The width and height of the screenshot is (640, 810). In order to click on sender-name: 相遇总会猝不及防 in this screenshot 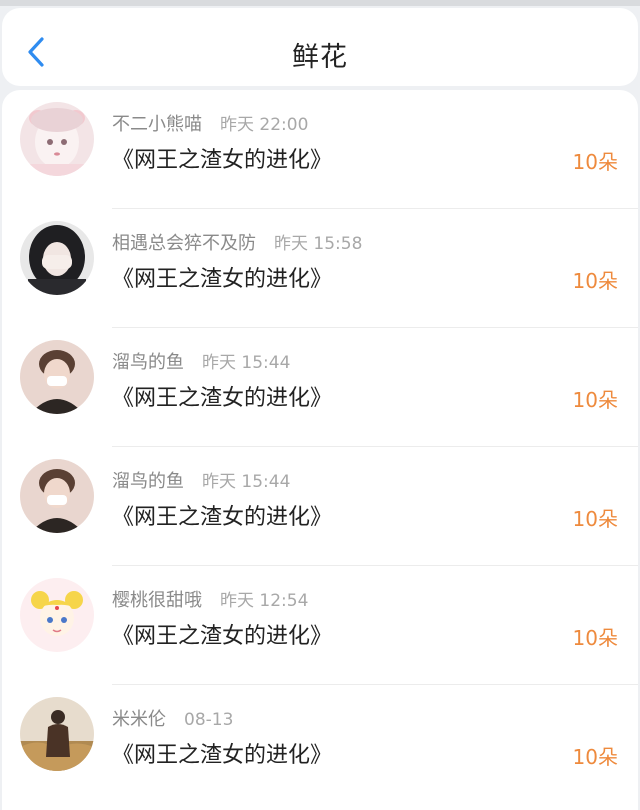, I will do `click(184, 243)`.